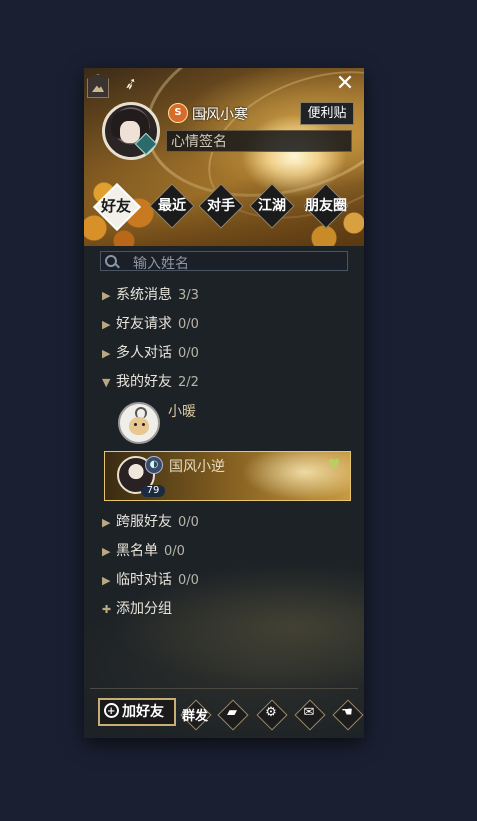 This screenshot has width=477, height=821. I want to click on tab-bar: 好友 最近 对手 江湖 朋友圈, so click(224, 207).